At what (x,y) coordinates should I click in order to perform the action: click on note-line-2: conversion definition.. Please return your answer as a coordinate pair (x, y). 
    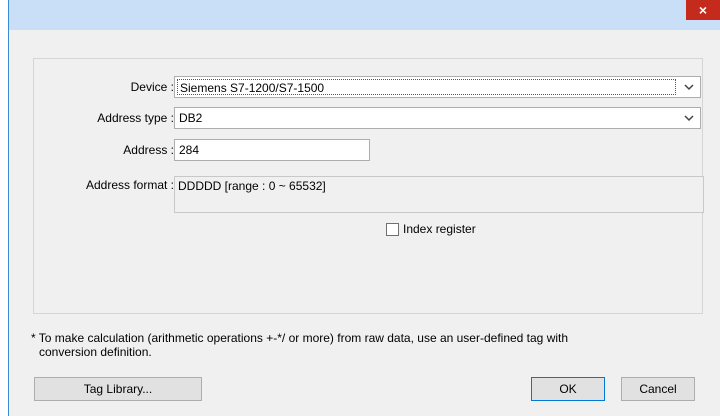
    Looking at the image, I should click on (95, 352).